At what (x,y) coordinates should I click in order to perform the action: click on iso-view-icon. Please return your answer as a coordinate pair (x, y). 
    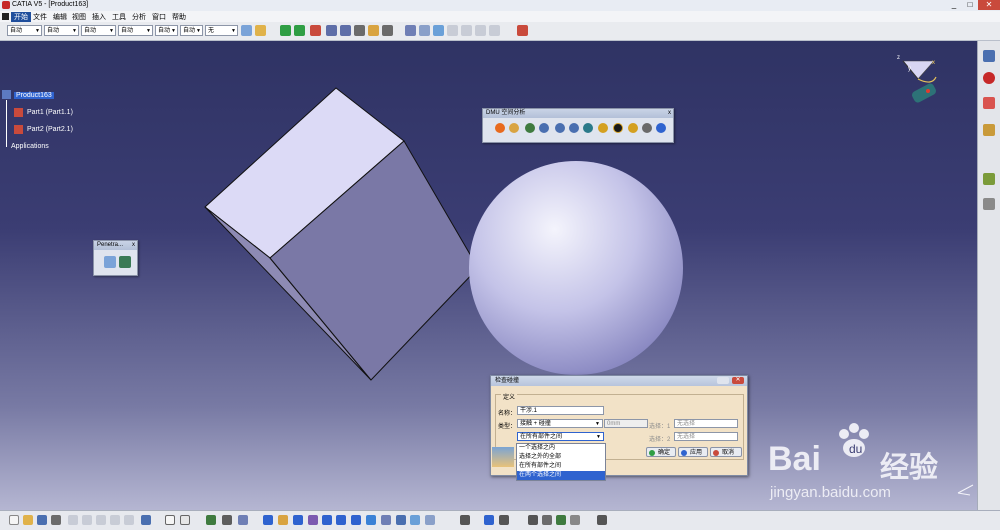
    Looking at the image, I should click on (371, 520).